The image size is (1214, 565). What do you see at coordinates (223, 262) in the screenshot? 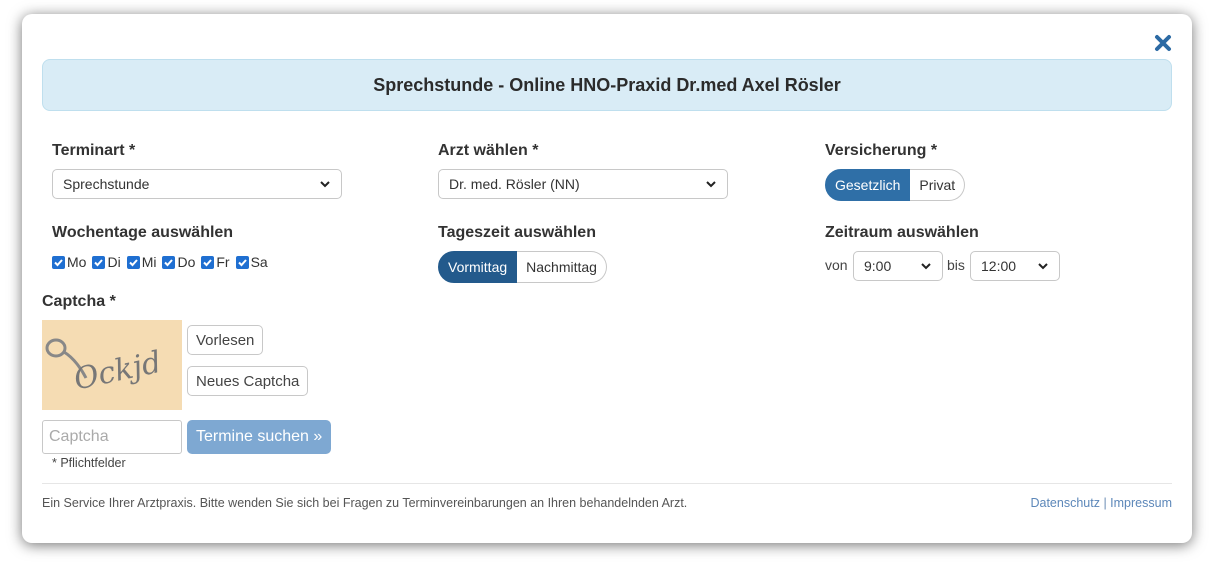
I see `weekday-label: Fr` at bounding box center [223, 262].